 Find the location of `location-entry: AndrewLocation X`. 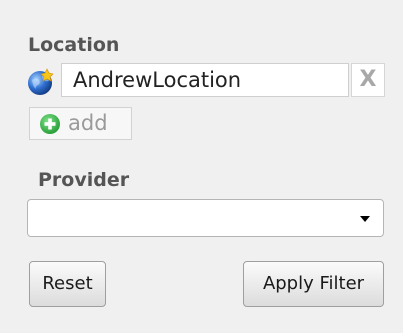

location-entry: AndrewLocation X is located at coordinates (205, 81).